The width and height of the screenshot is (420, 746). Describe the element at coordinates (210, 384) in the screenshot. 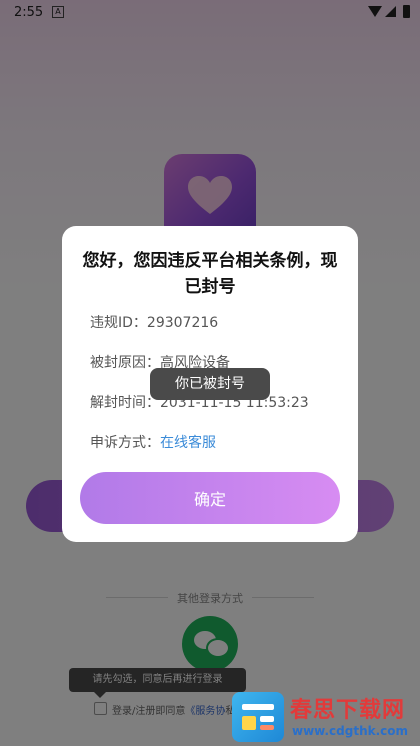

I see `banned-toast: 你已被封号` at that location.